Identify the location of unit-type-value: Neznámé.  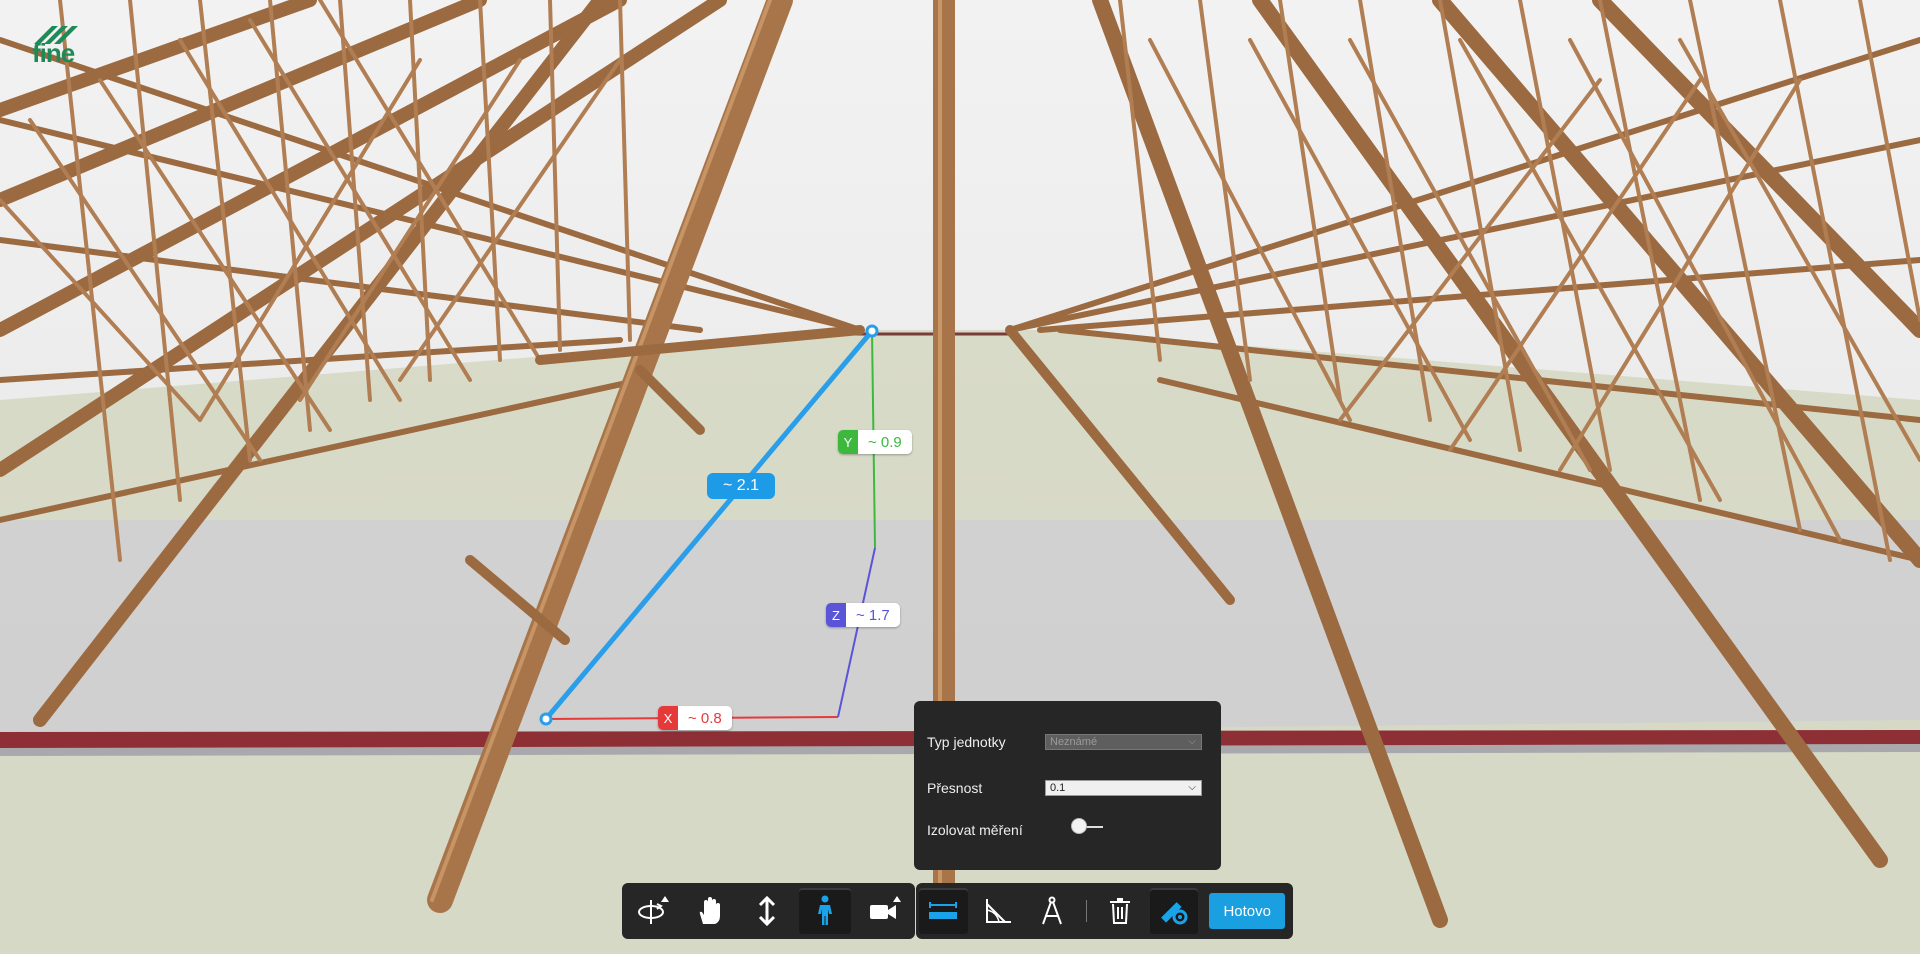
(1074, 742).